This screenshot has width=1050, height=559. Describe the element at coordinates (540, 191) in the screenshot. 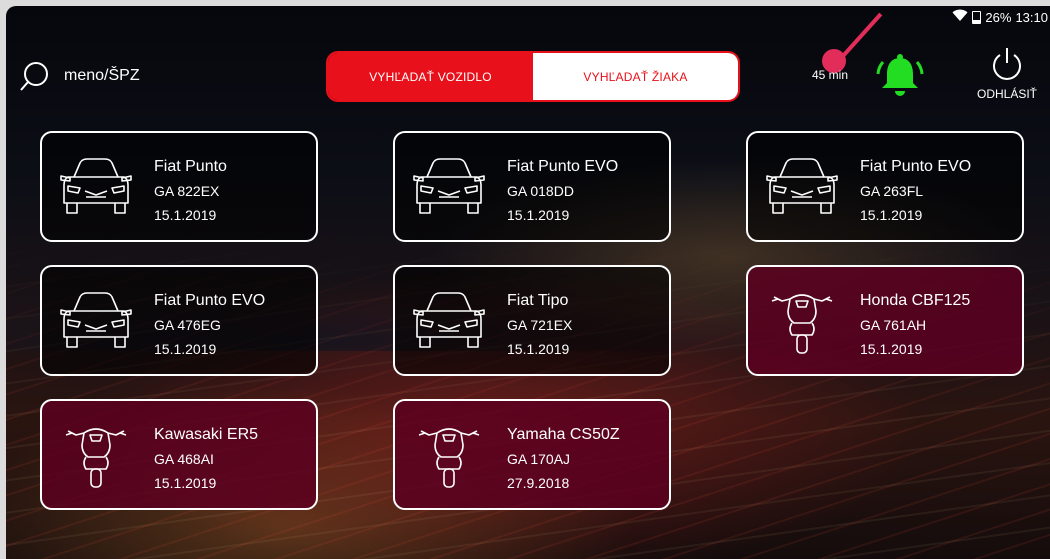

I see `vehicle-plate: GA 018DD` at that location.